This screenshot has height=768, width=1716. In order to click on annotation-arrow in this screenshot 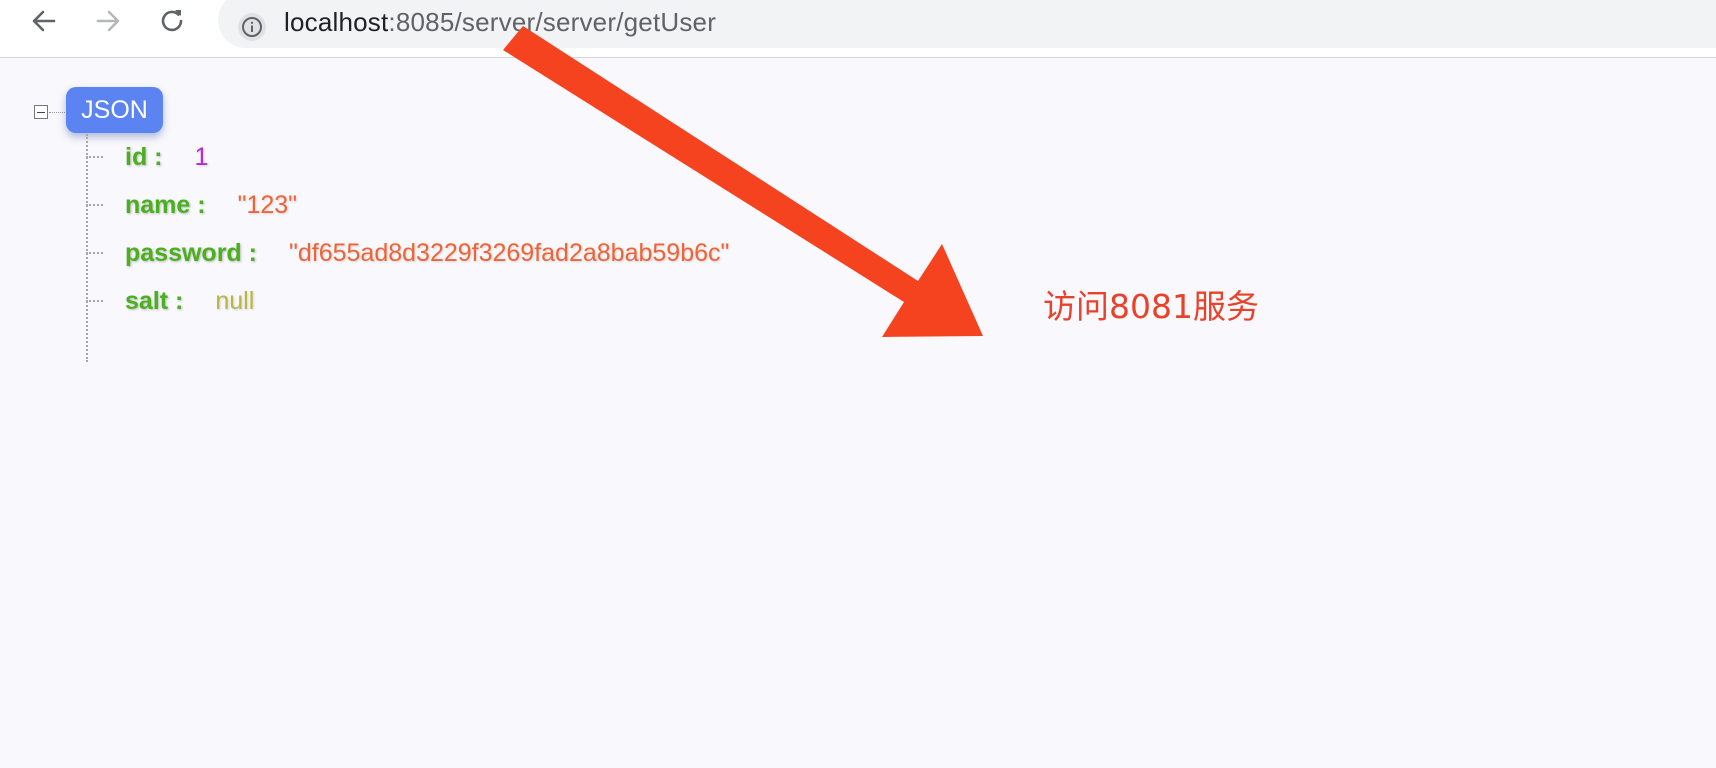, I will do `click(743, 181)`.